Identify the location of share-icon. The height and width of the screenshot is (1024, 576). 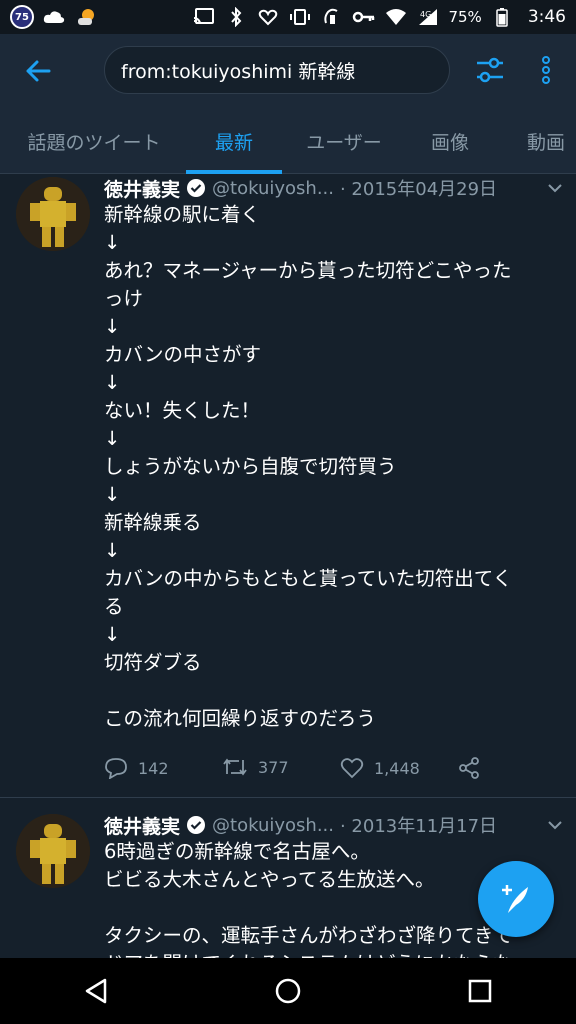
(469, 768).